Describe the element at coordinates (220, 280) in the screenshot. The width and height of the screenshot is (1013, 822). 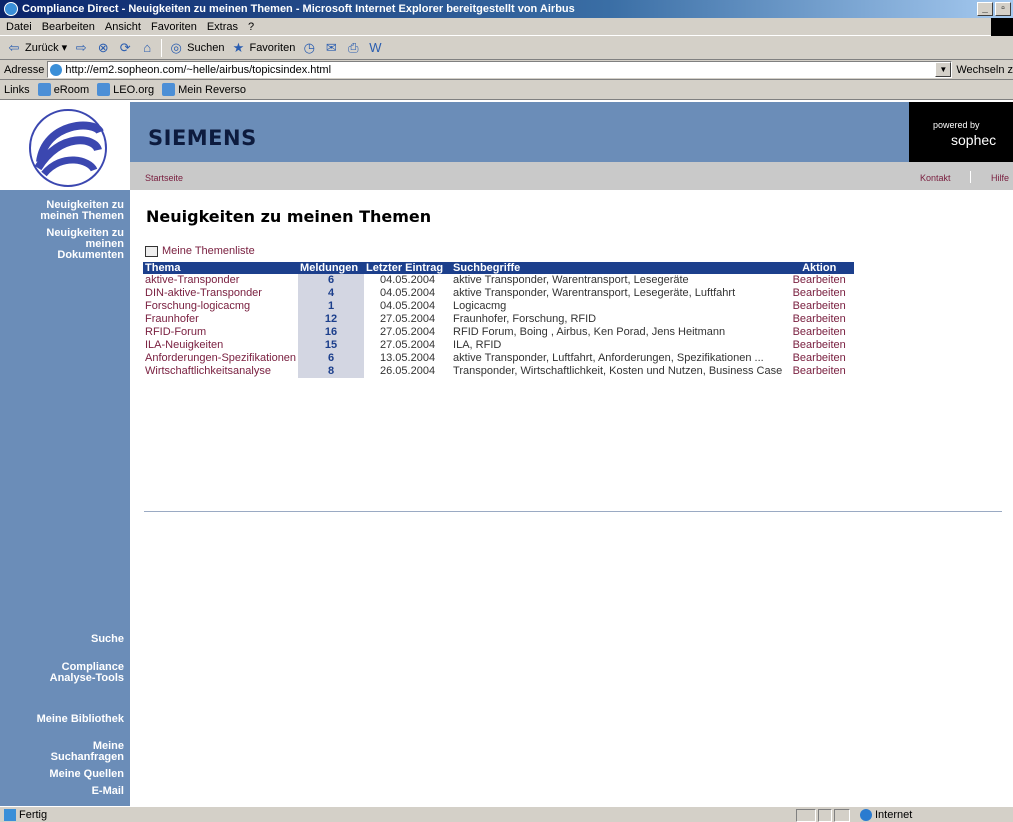
I see `topic-link: aktive-Transponder` at that location.